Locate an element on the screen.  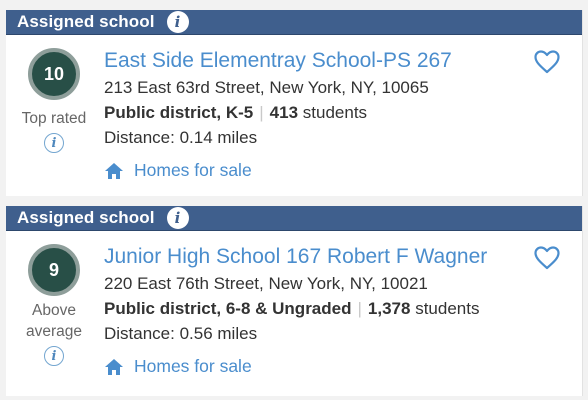
school-type: Public district, K-5 is located at coordinates (179, 112).